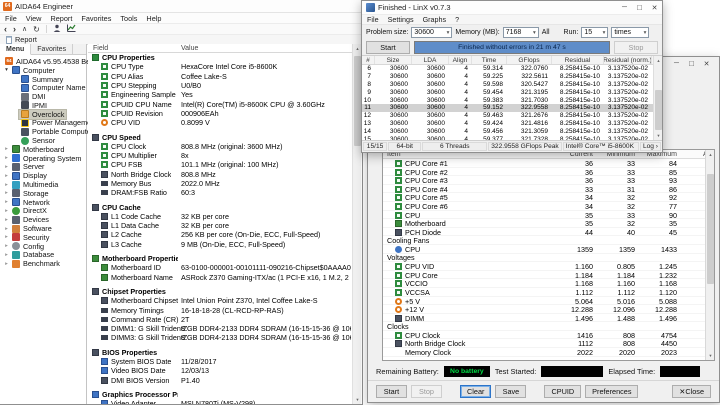 The image size is (720, 405). I want to click on field-row: BIOS Properties, so click(220, 352).